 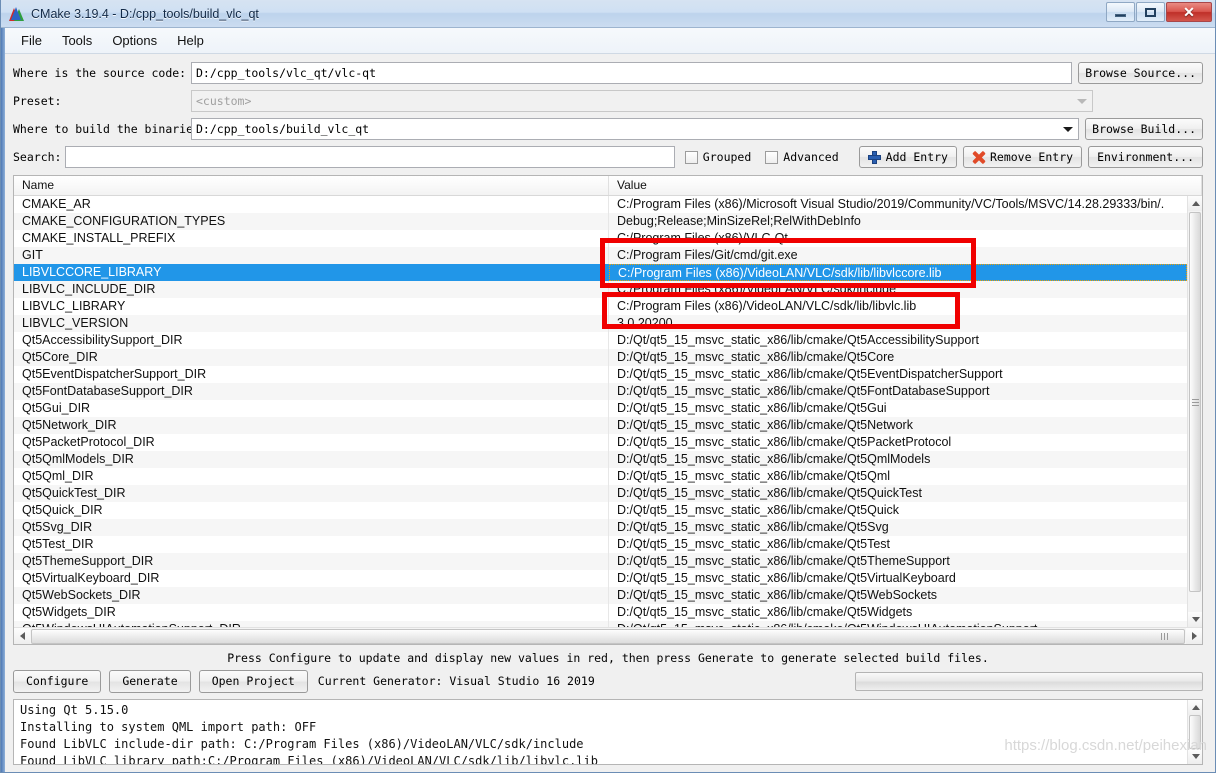 What do you see at coordinates (22, 636) in the screenshot?
I see `scroll-left-button` at bounding box center [22, 636].